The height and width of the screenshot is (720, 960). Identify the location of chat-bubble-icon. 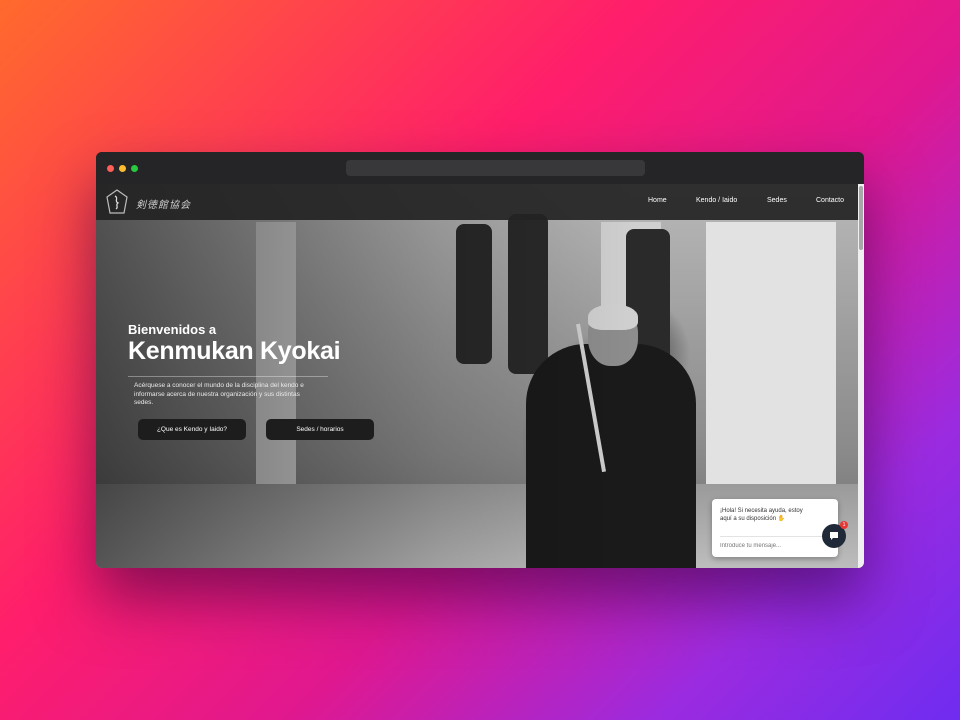
(834, 536).